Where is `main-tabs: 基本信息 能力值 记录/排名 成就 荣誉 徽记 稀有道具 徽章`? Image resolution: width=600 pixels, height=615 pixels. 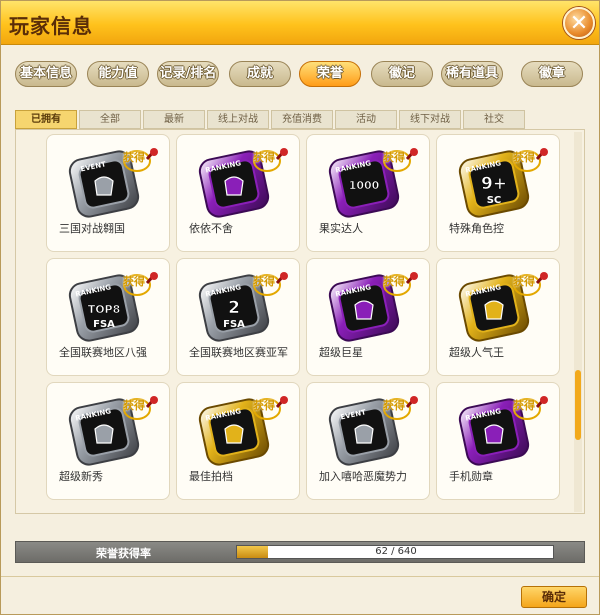
main-tabs: 基本信息 能力值 记录/排名 成就 荣誉 徽记 稀有道具 徽章 is located at coordinates (305, 74).